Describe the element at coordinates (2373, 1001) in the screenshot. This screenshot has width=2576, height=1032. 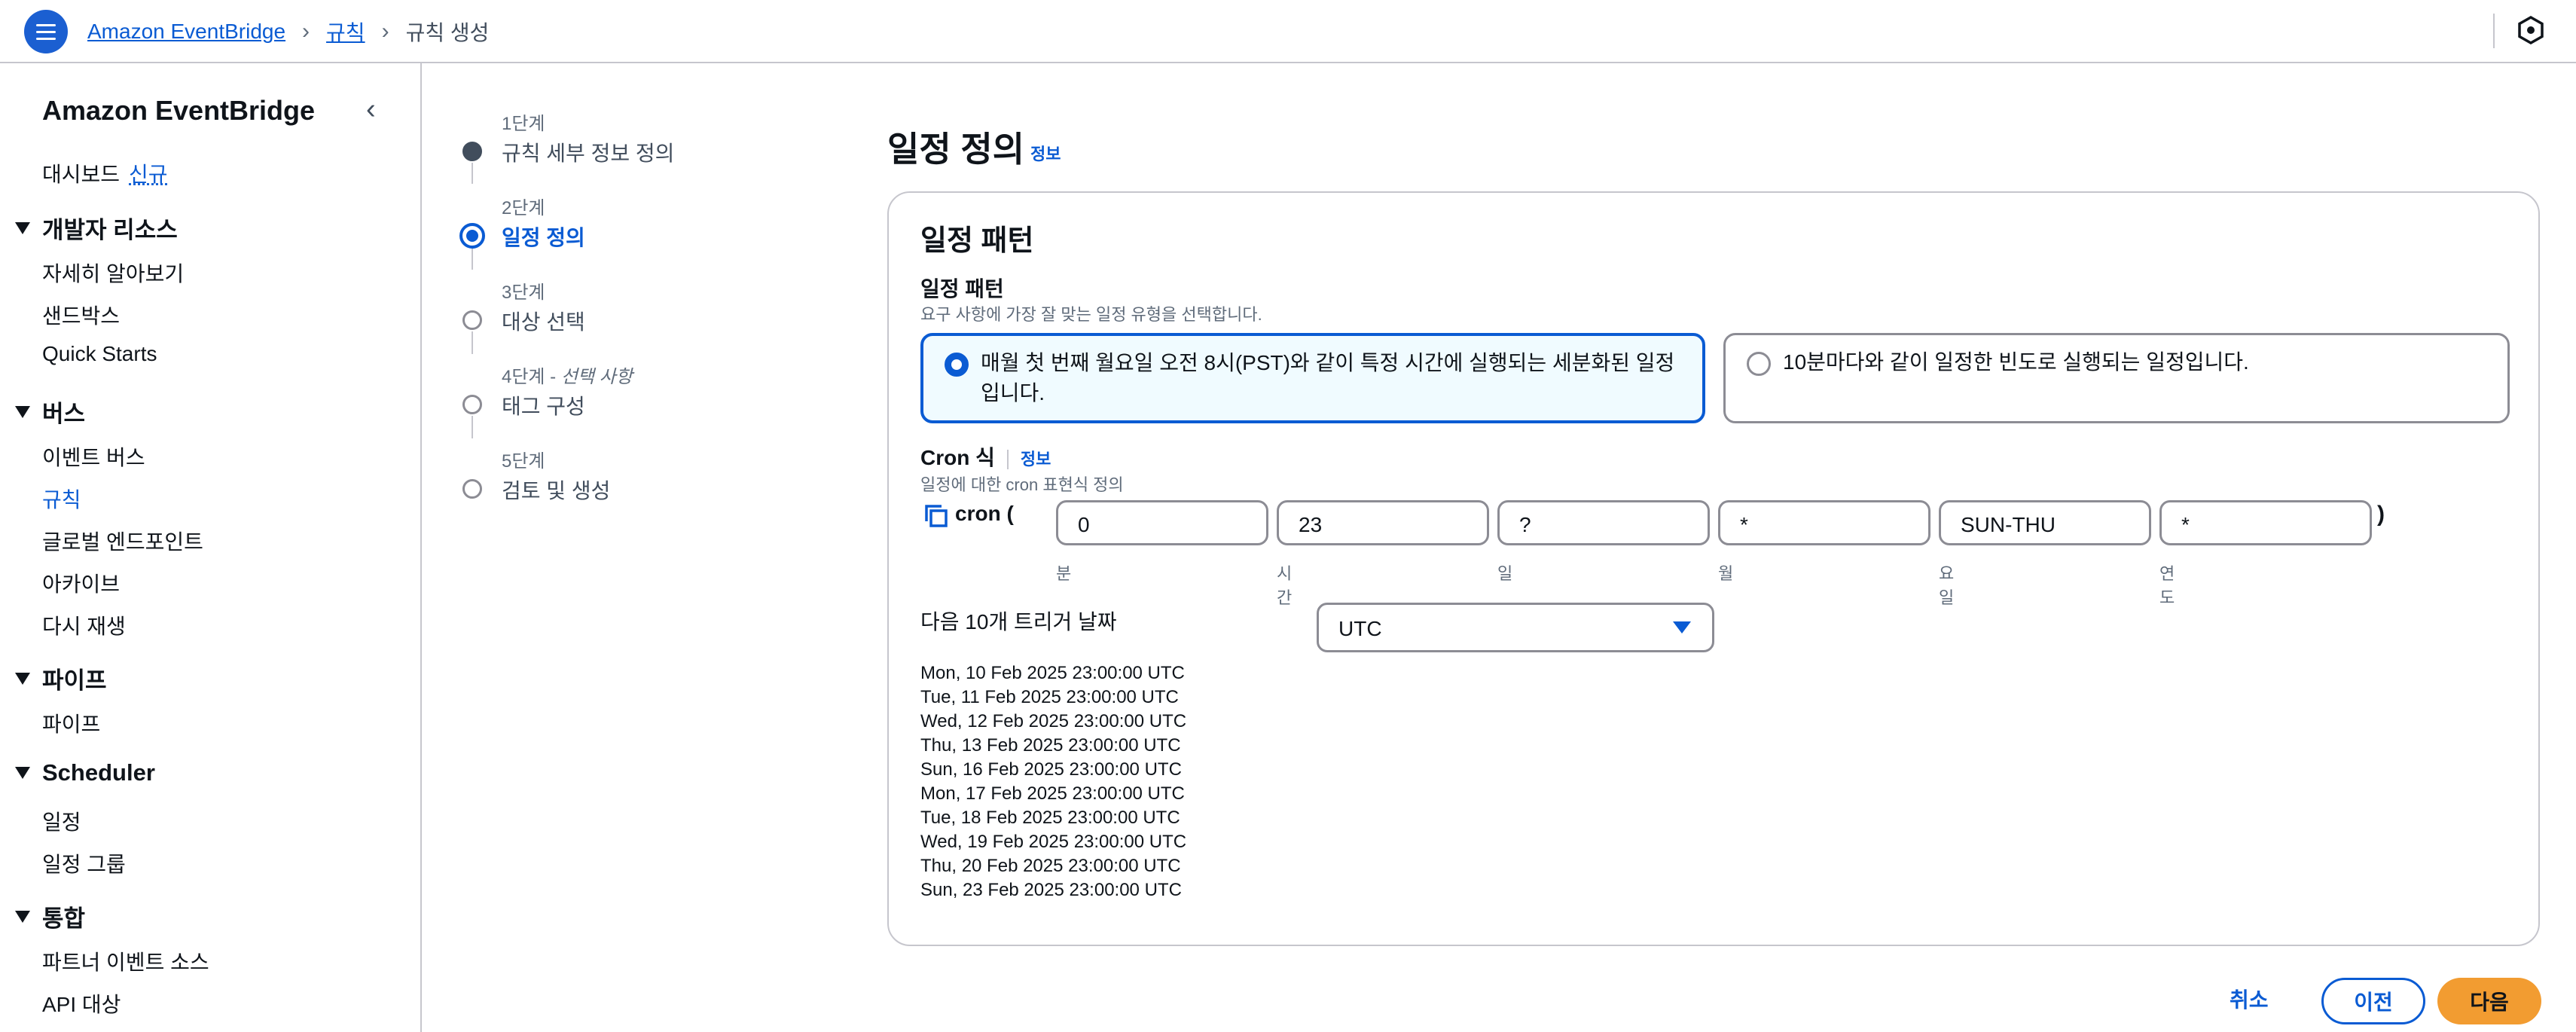
I see `previous-button: 이전` at that location.